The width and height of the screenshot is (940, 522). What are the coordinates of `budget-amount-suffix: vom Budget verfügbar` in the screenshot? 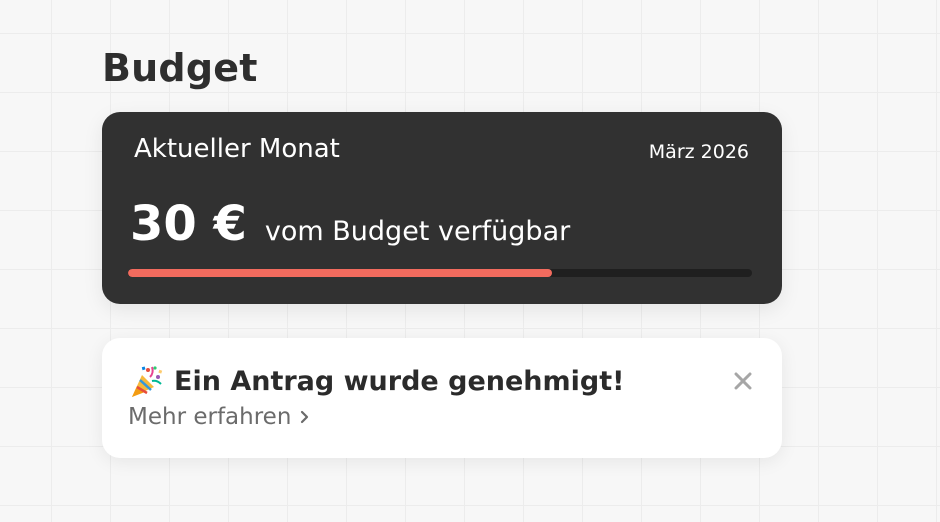 It's located at (417, 231).